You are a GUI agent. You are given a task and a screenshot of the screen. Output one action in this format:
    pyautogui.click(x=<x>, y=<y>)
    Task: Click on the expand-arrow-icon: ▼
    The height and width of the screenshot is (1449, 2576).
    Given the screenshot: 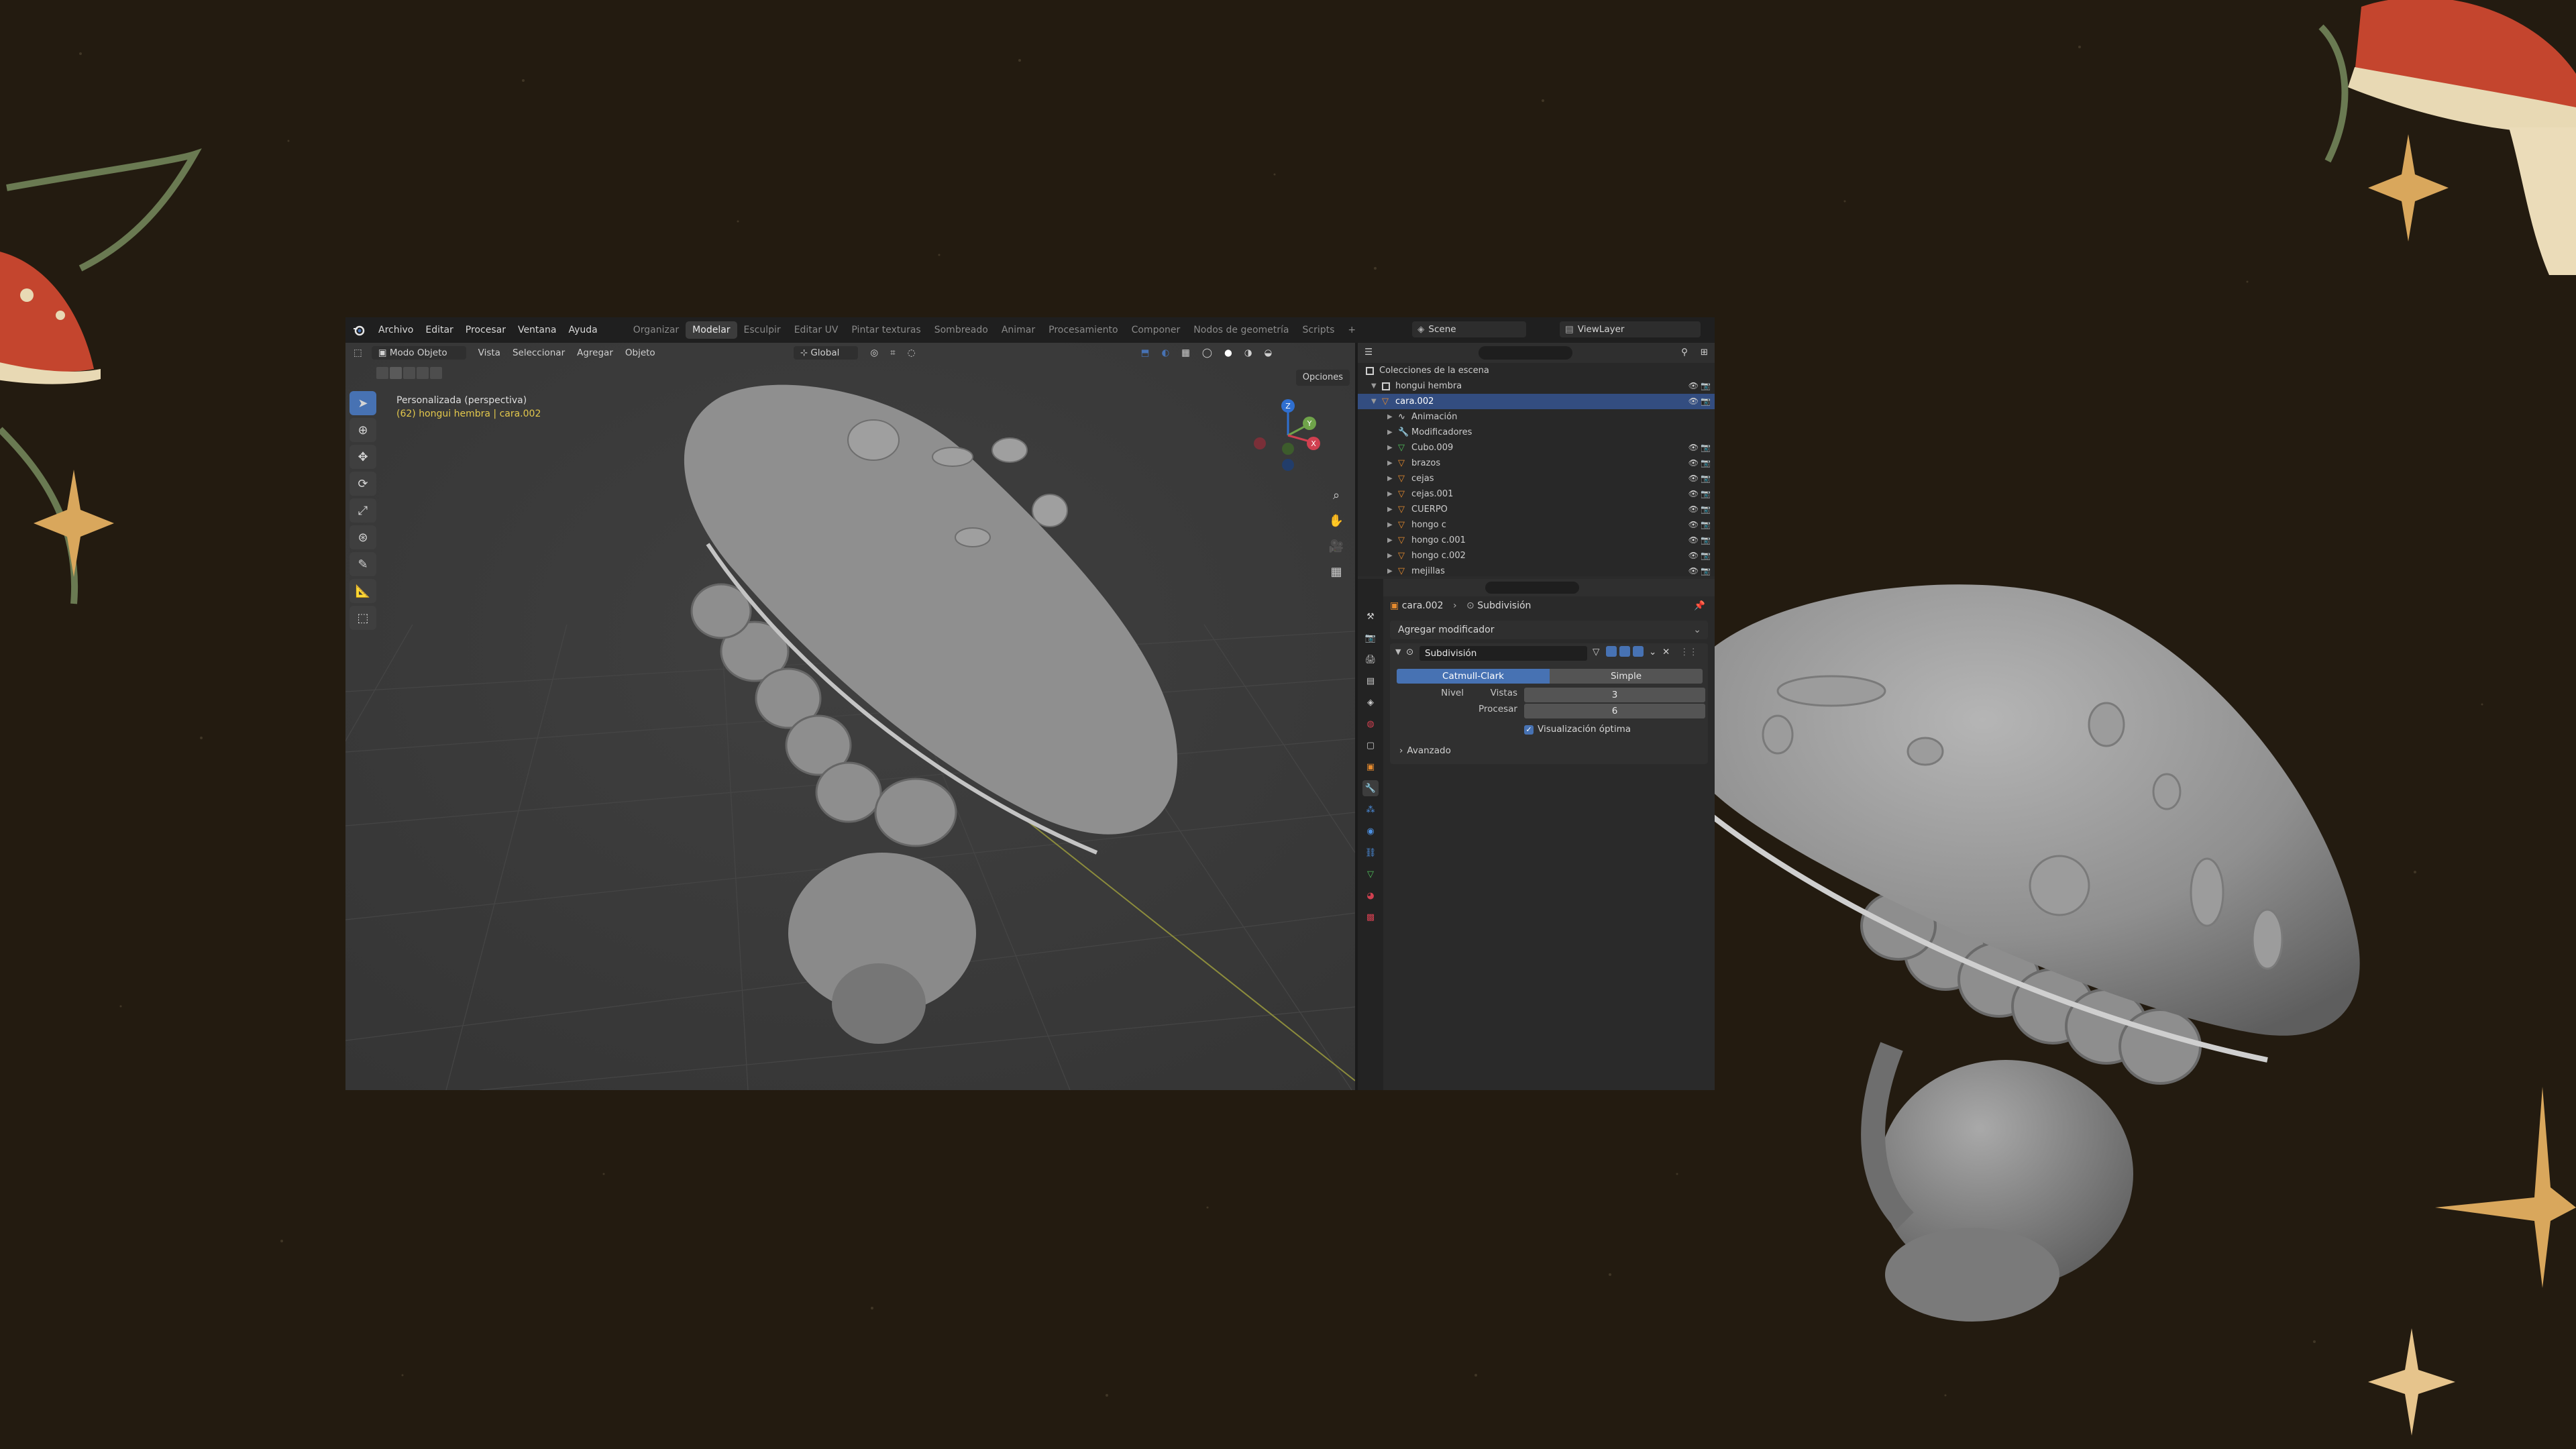 What is the action you would take?
    pyautogui.click(x=1374, y=386)
    